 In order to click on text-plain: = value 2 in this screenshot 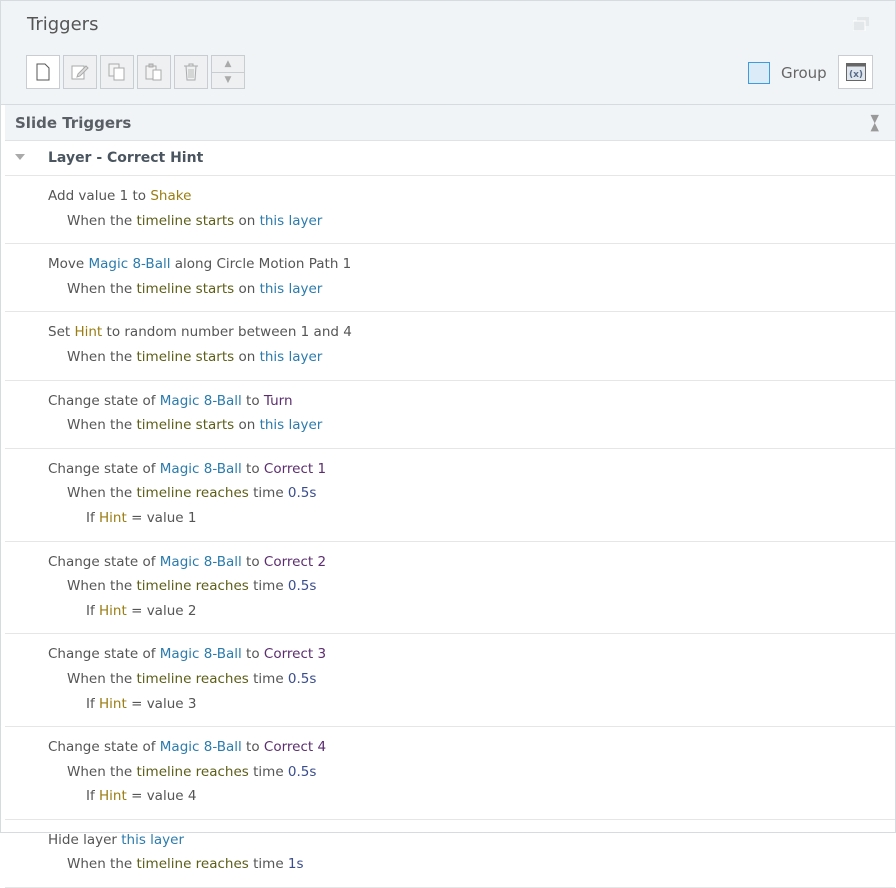, I will do `click(161, 610)`.